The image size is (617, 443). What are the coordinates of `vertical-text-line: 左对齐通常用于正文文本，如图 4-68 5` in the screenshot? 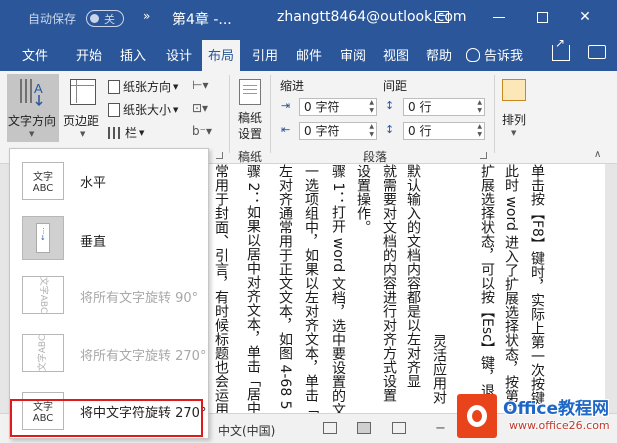 It's located at (285, 287).